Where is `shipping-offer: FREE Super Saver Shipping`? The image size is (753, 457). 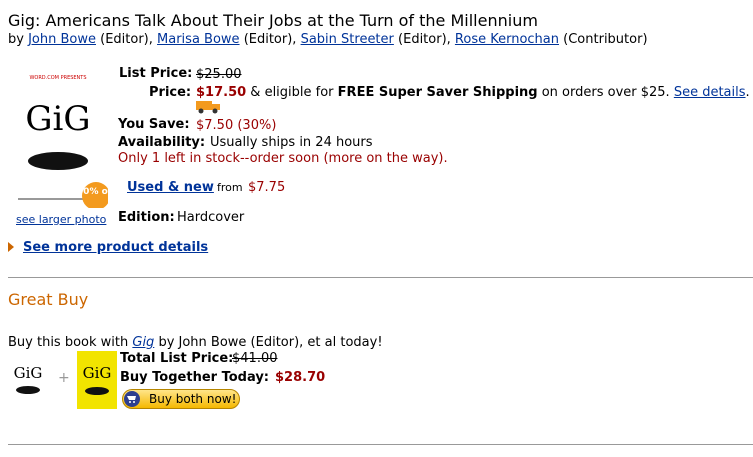
shipping-offer: FREE Super Saver Shipping is located at coordinates (437, 92).